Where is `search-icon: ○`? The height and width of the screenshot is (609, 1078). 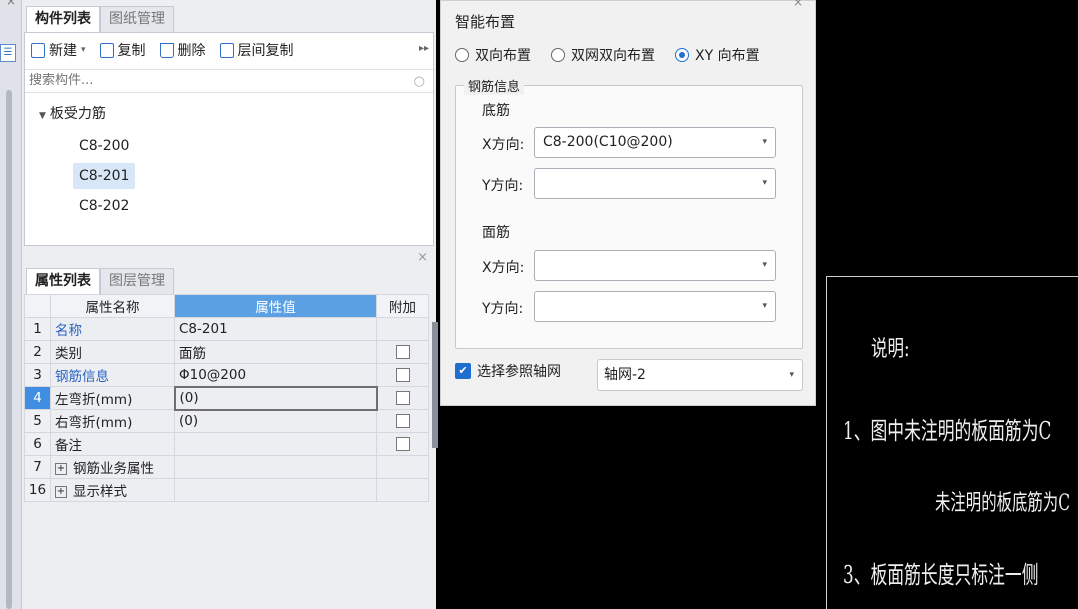 search-icon: ○ is located at coordinates (419, 82).